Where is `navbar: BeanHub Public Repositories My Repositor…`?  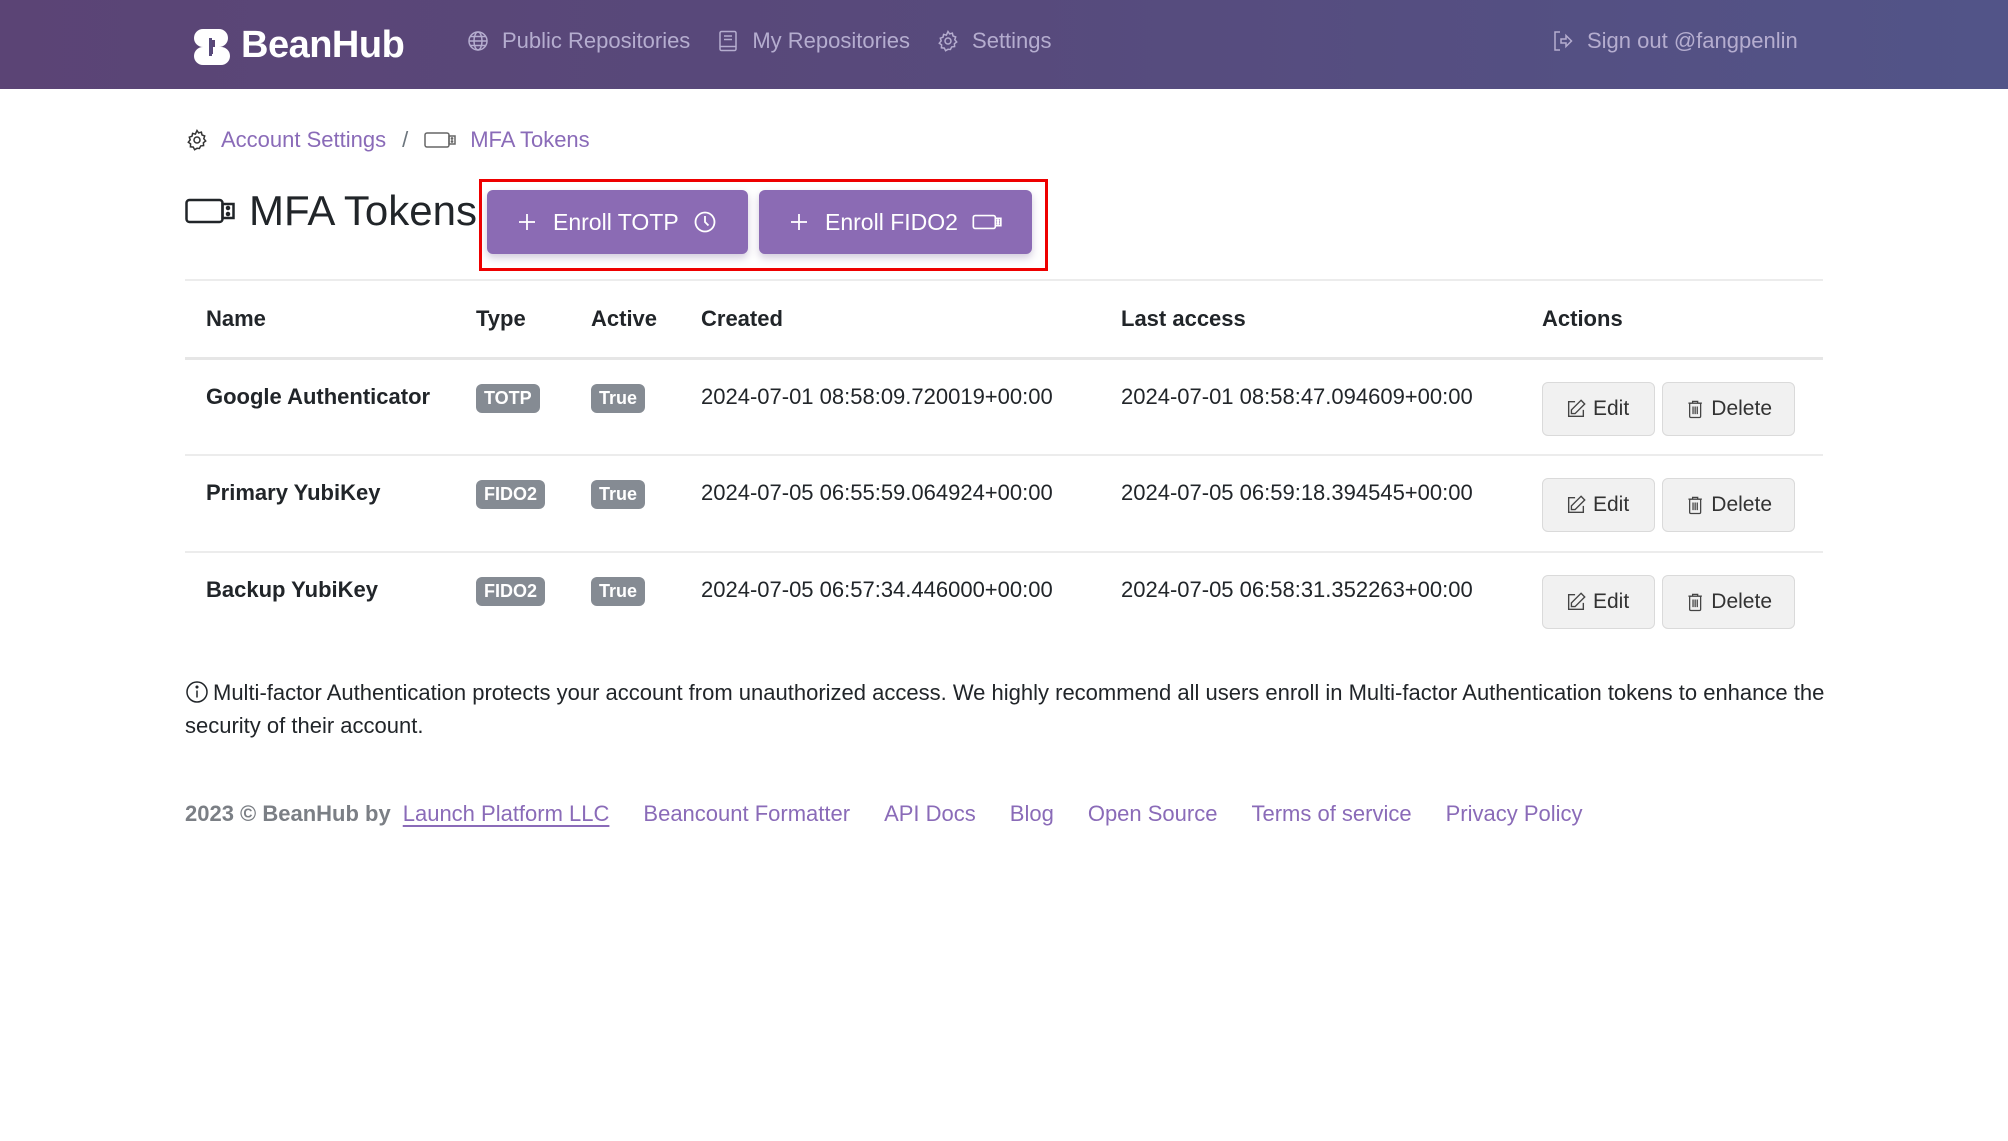 navbar: BeanHub Public Repositories My Repositor… is located at coordinates (1004, 44).